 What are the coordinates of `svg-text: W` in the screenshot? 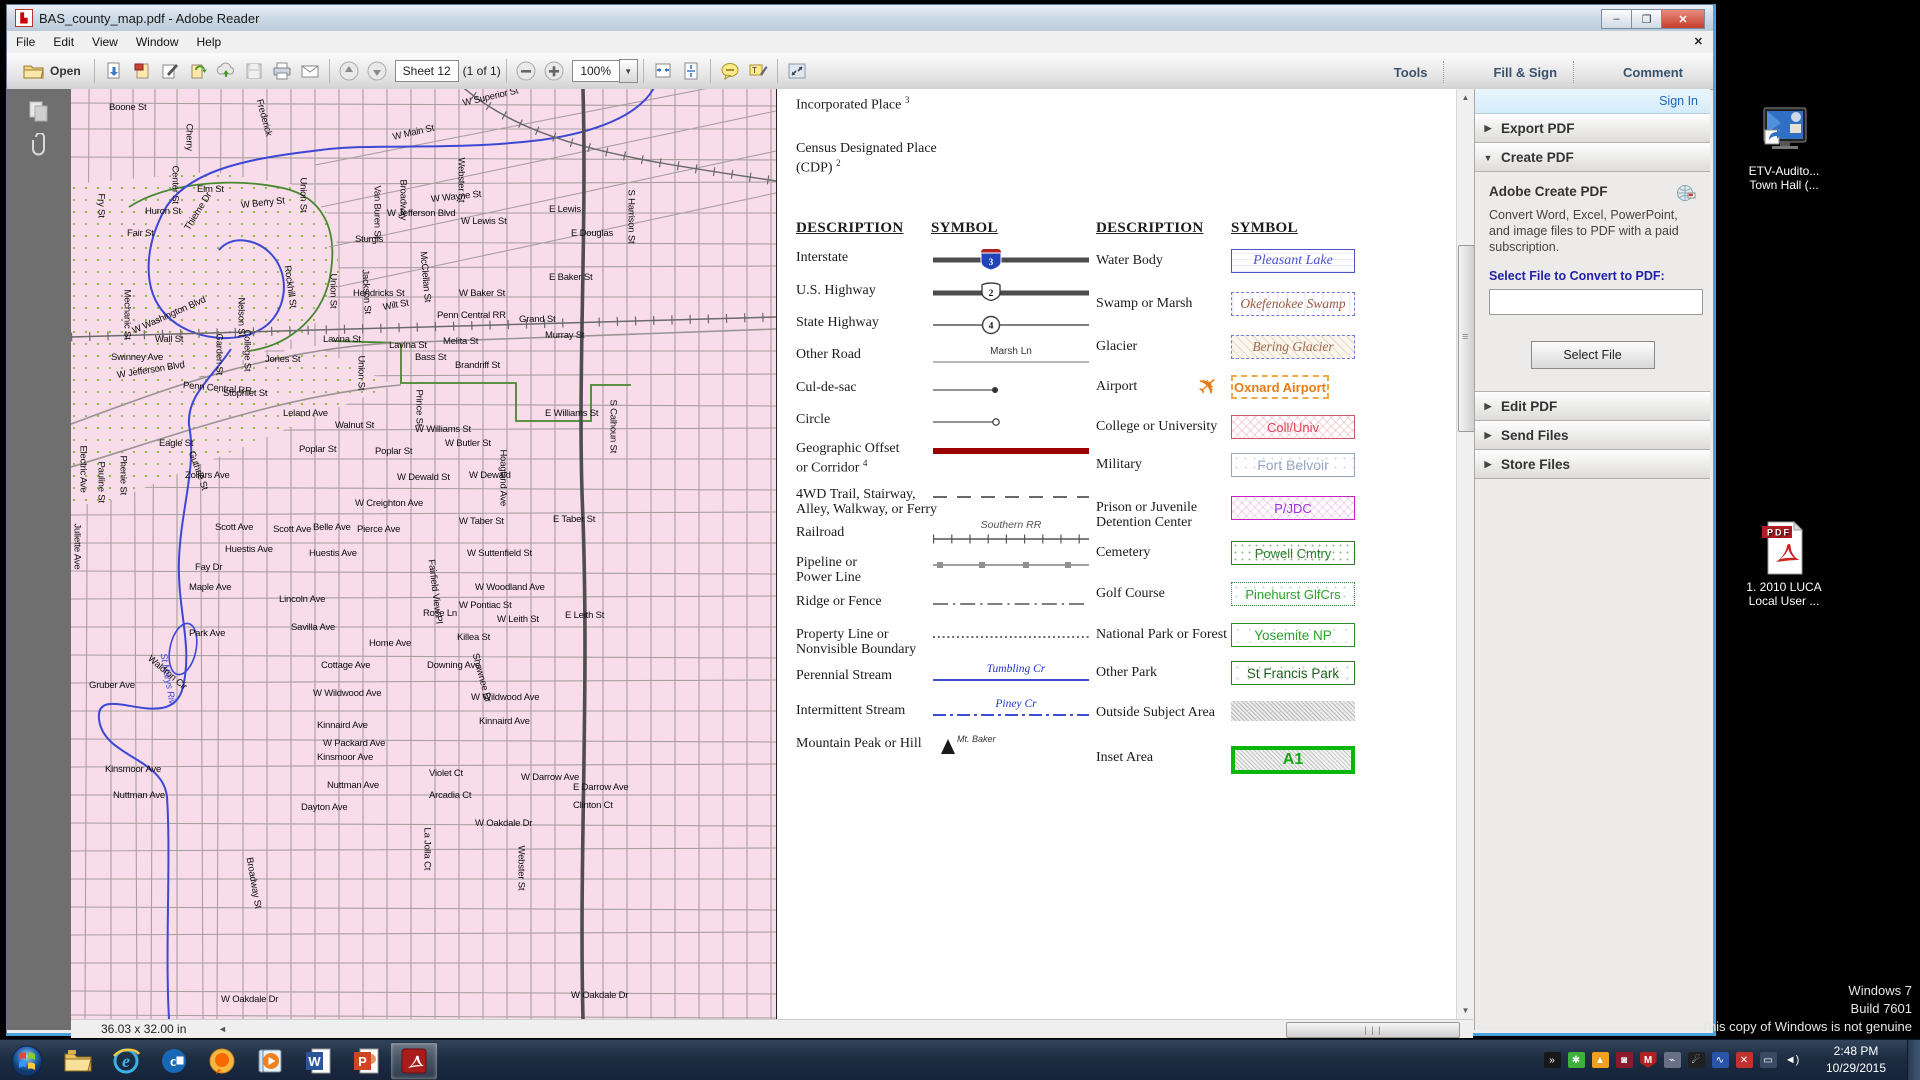 It's located at (314, 1061).